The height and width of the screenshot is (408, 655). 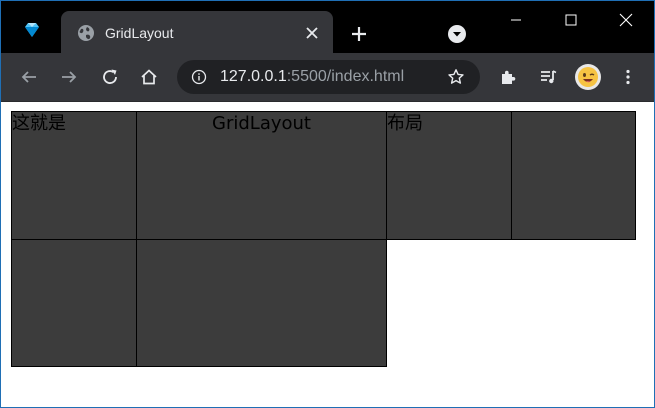 I want to click on info-icon, so click(x=199, y=77).